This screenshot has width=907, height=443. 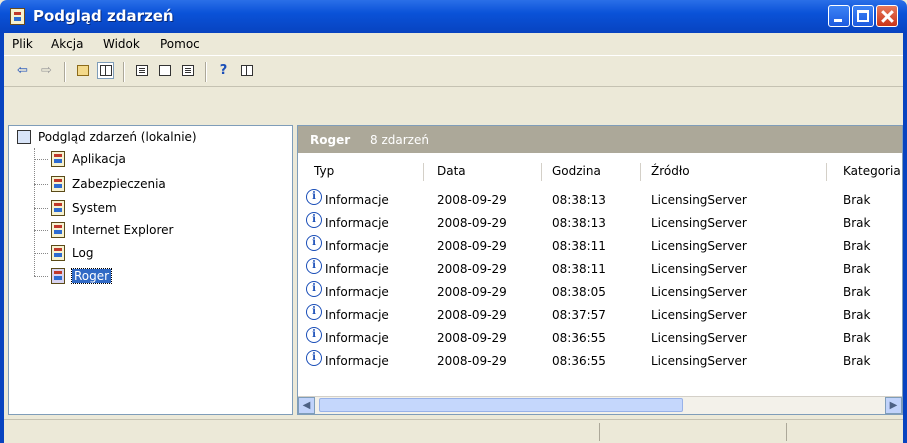 I want to click on status-divider, so click(x=599, y=432).